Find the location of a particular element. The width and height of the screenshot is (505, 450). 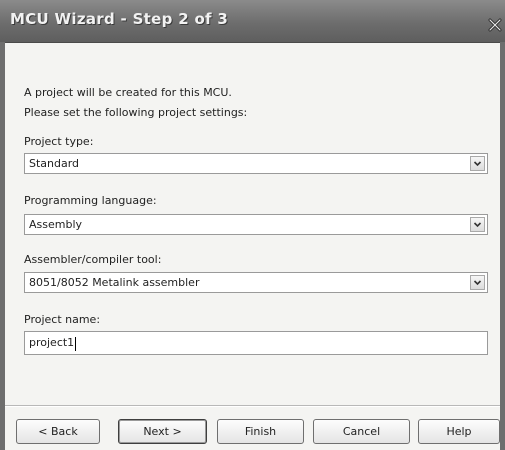

programming-language-select: Assembly is located at coordinates (256, 224).